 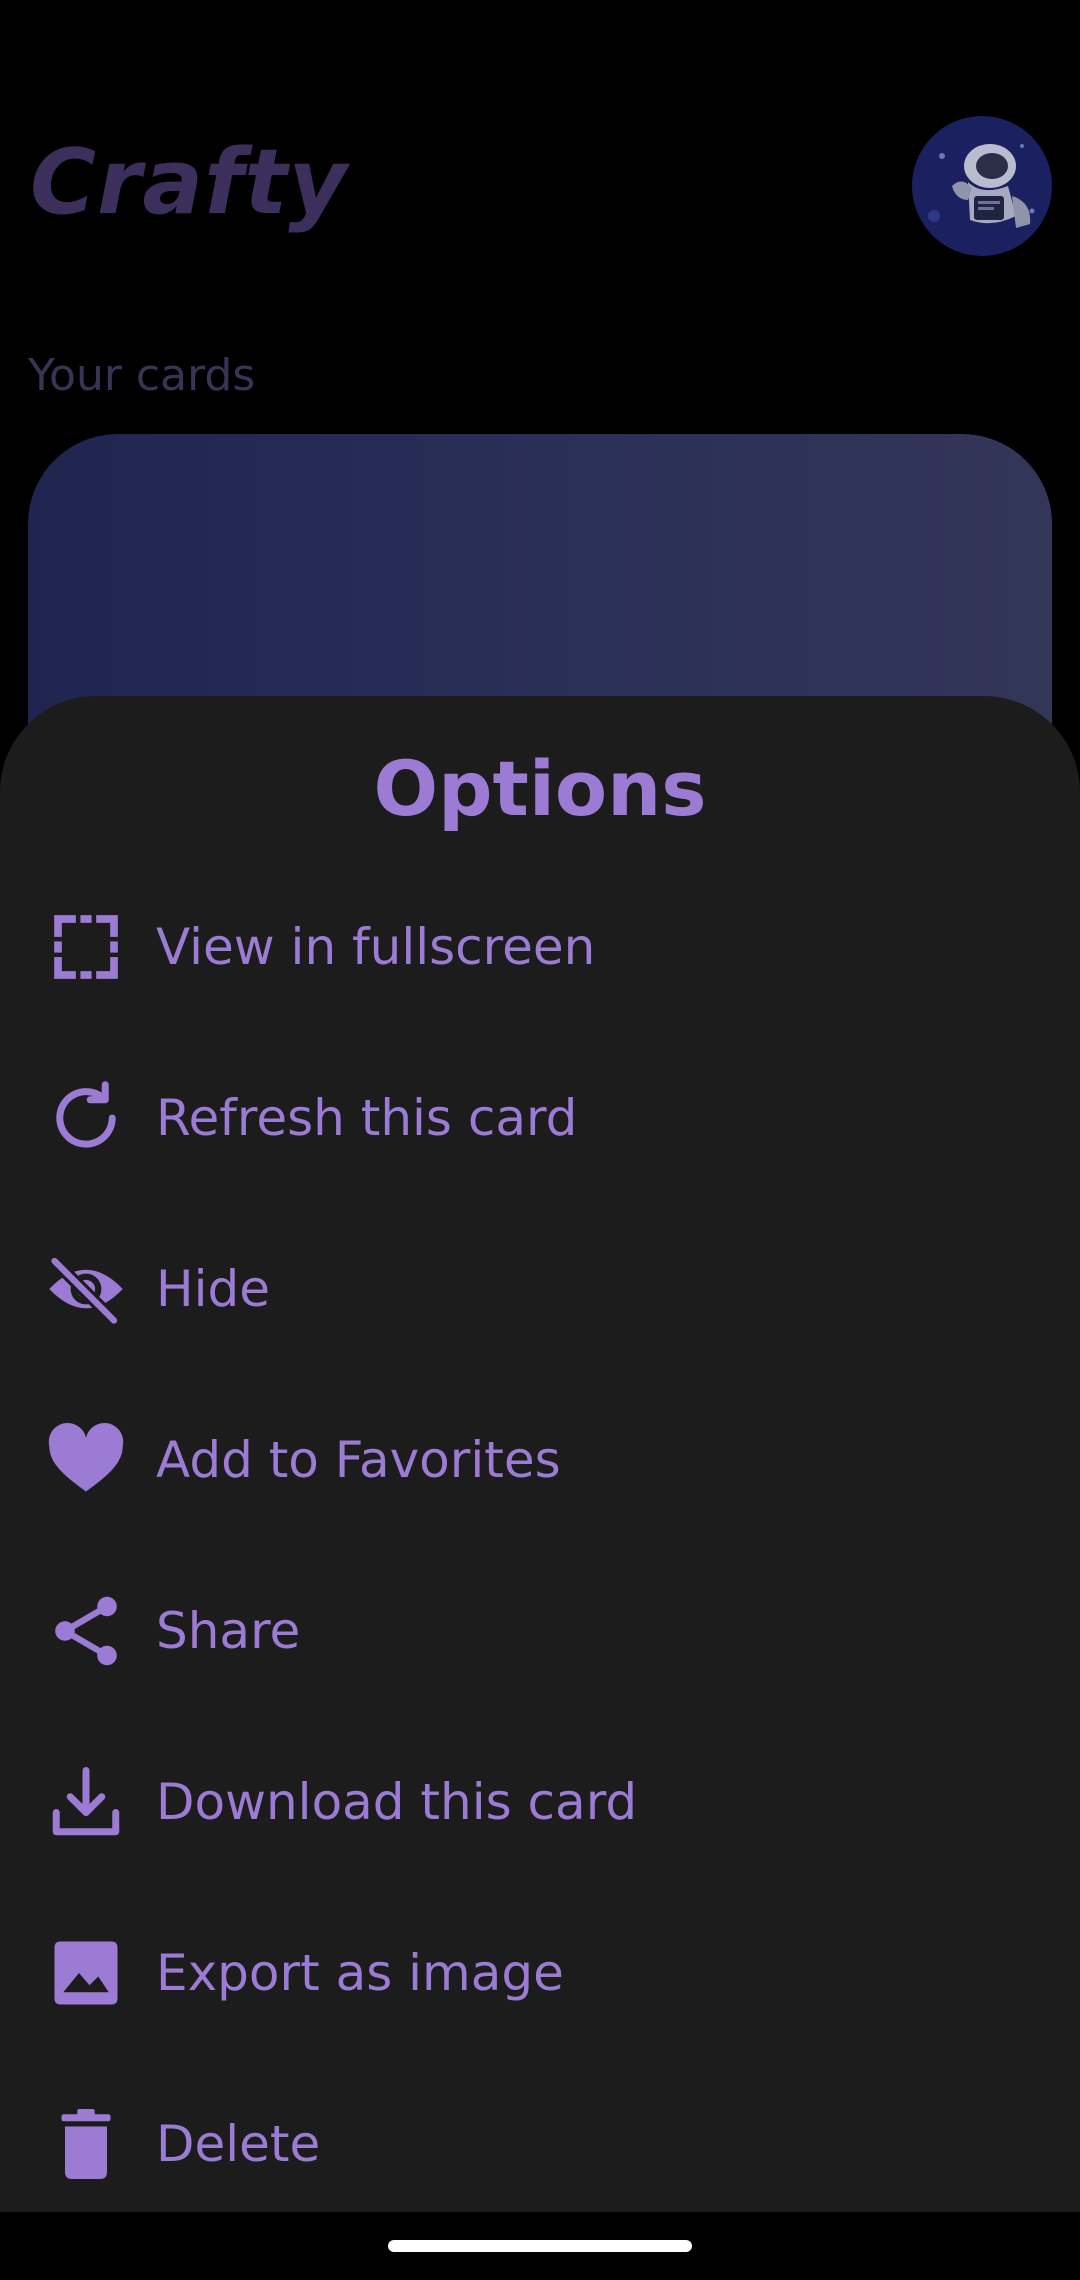 What do you see at coordinates (86, 1118) in the screenshot?
I see `refresh-icon` at bounding box center [86, 1118].